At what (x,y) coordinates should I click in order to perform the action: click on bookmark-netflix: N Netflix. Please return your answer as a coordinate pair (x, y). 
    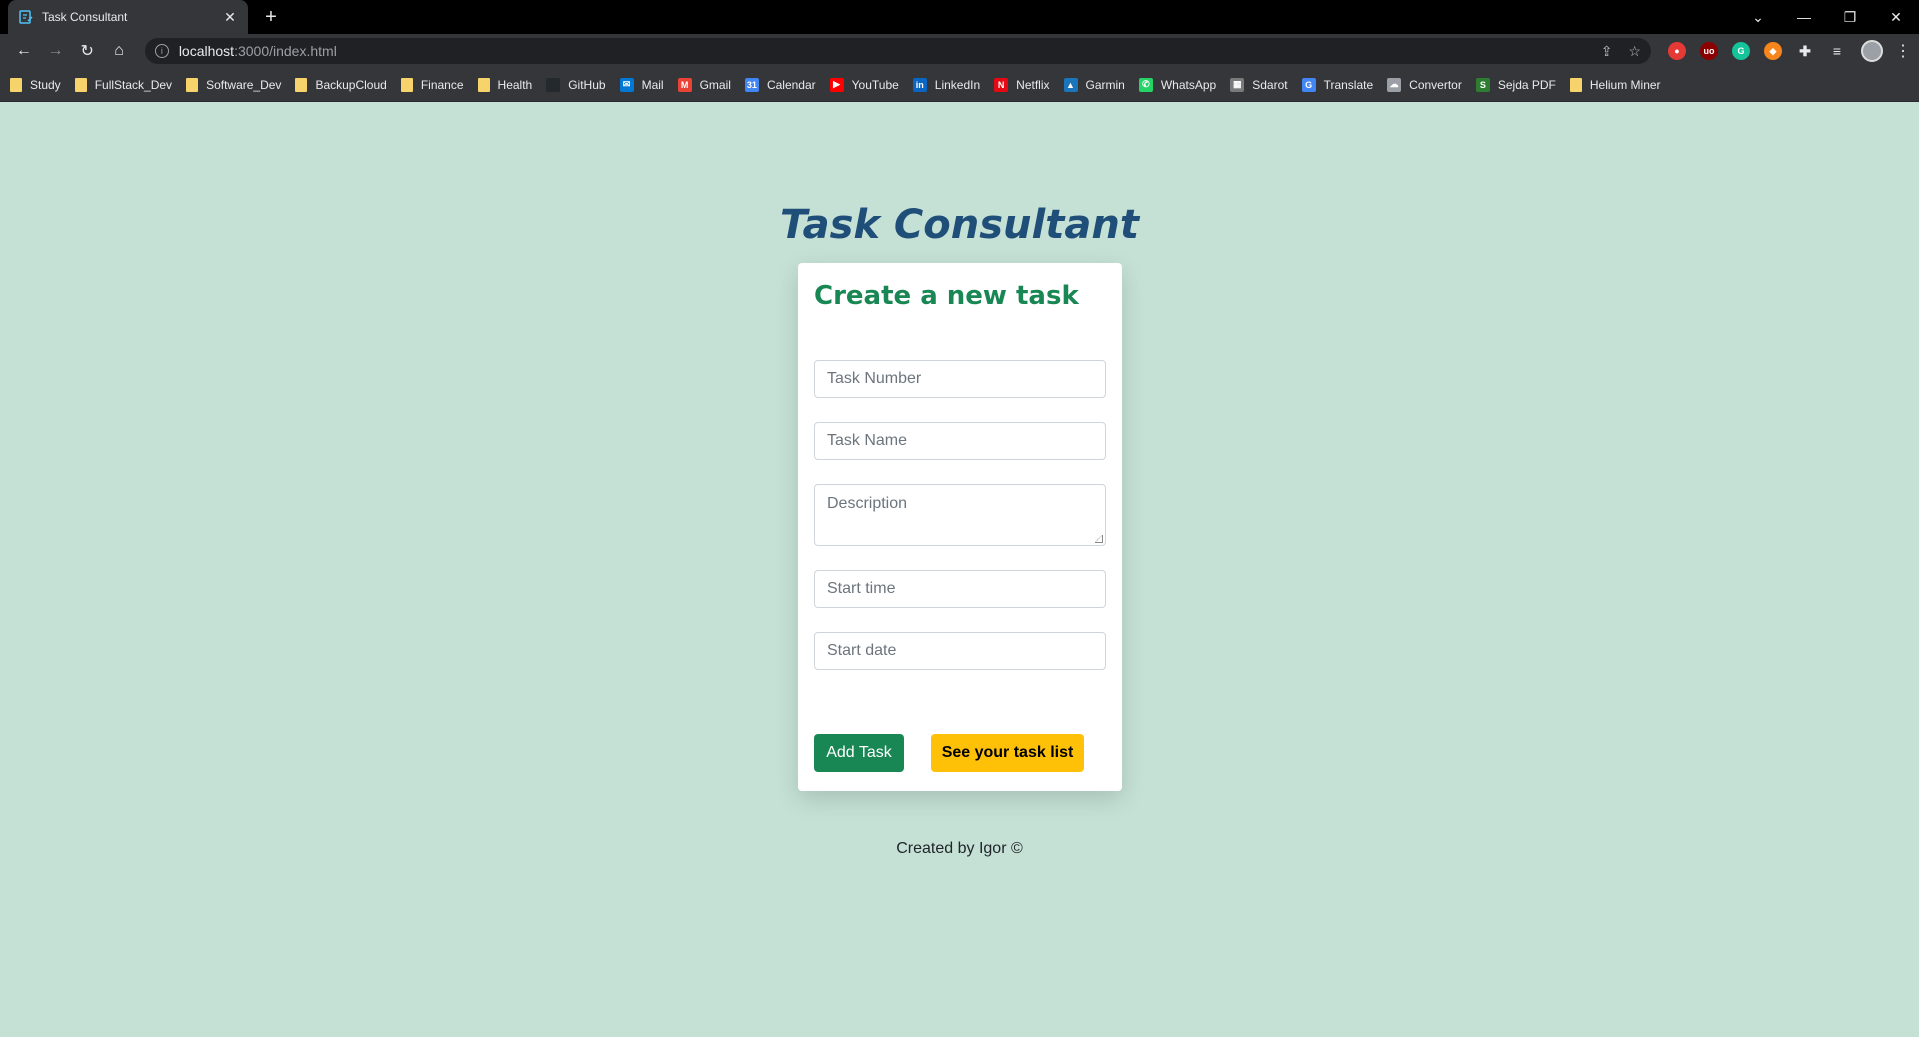
    Looking at the image, I should click on (1022, 84).